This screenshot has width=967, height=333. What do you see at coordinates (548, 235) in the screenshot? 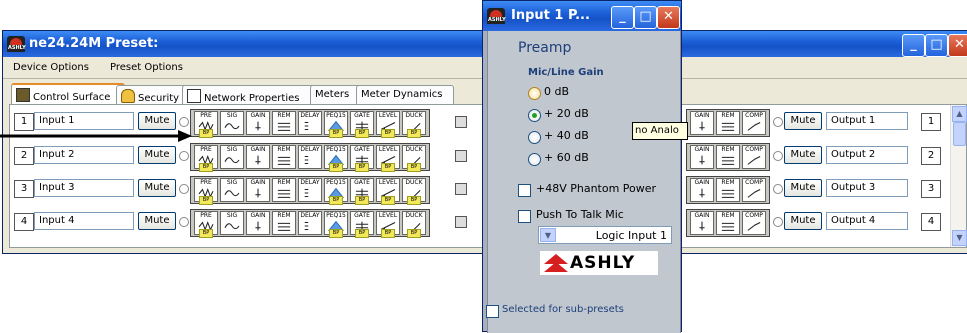
I see `chevron-down-icon: ▼` at bounding box center [548, 235].